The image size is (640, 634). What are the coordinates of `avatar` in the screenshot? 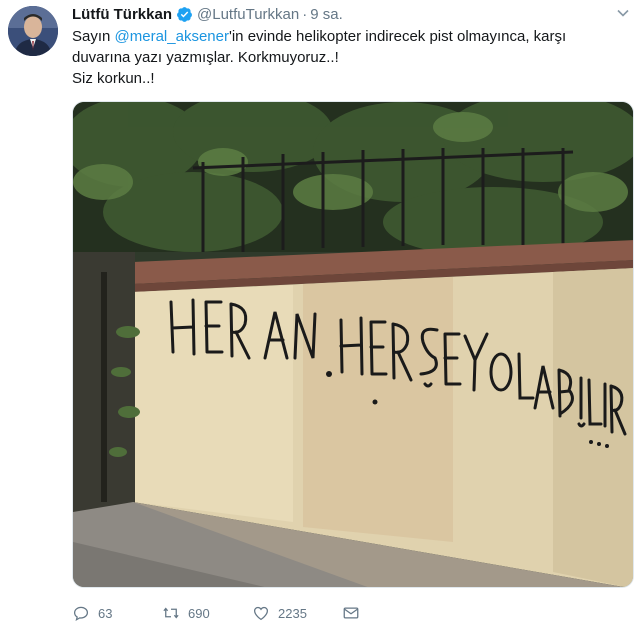 It's located at (33, 31).